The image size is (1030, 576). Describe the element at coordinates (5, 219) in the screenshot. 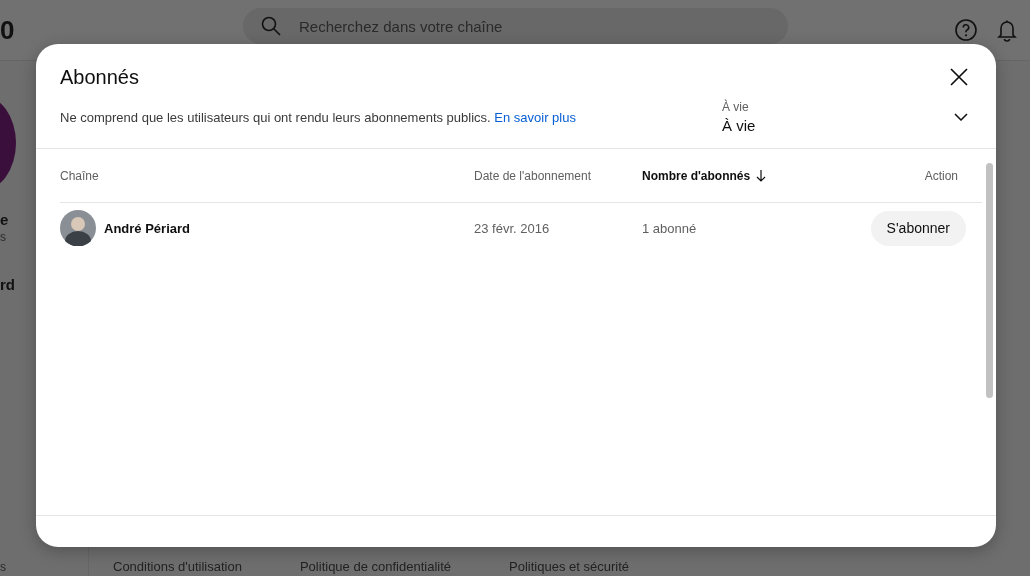

I see `sidebar-title: e` at that location.